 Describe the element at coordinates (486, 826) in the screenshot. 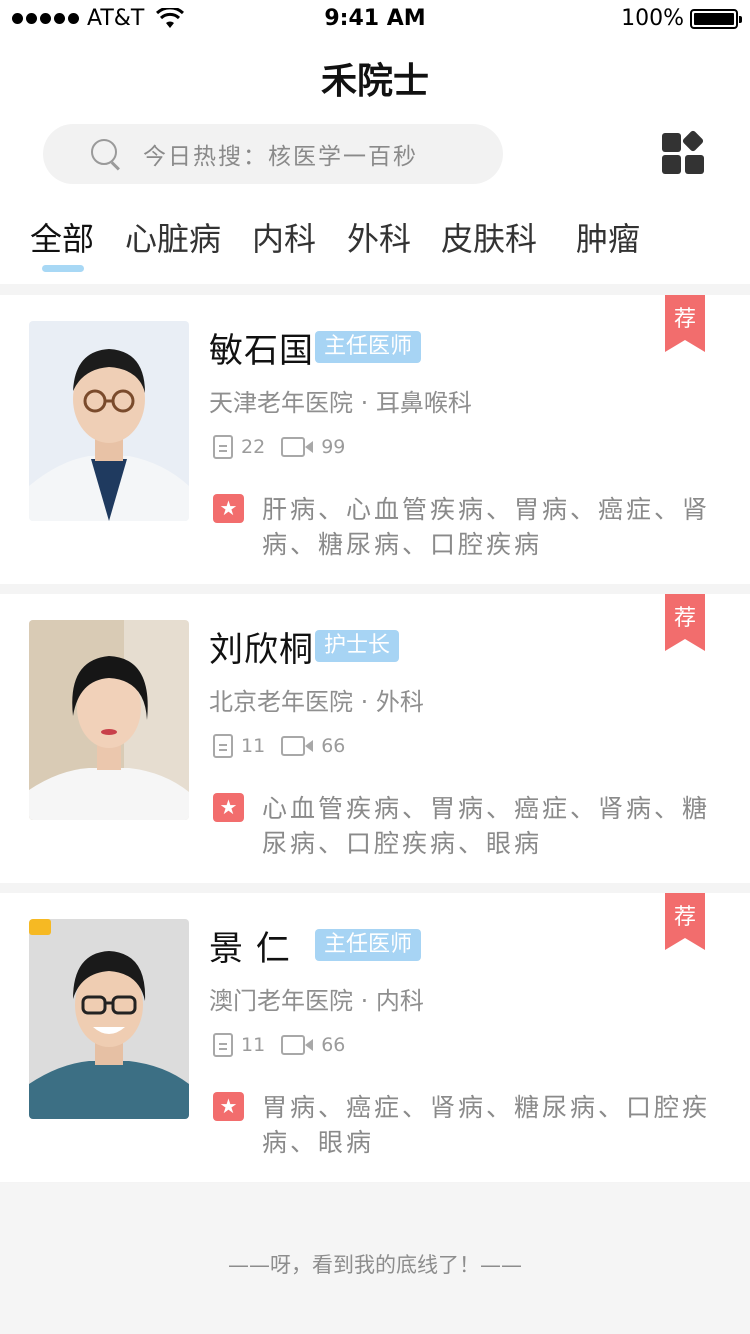

I see `doctor-specialties: 心血管疾病、胃病、癌症、肾病、糖尿病、口腔疾病、眼病` at that location.